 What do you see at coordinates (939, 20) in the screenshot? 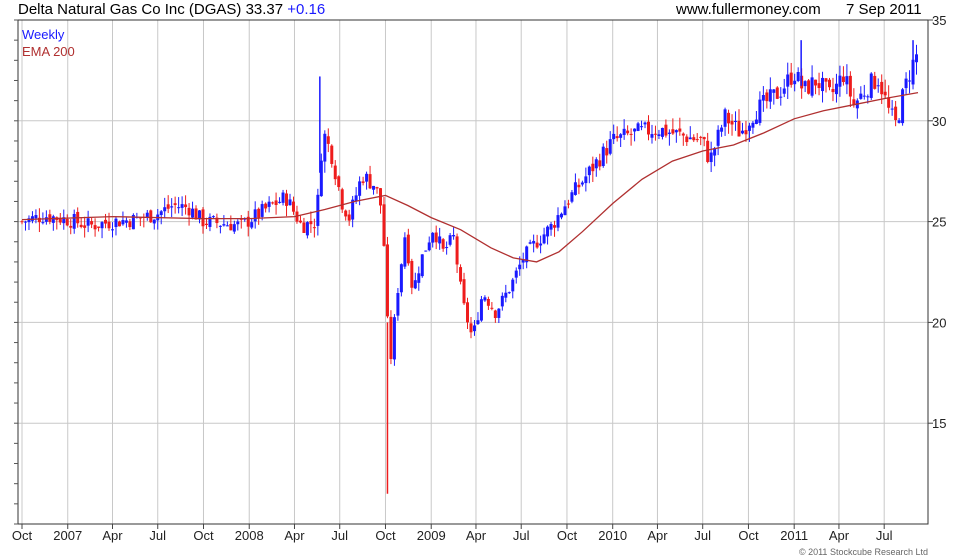
I see `y-tick-label: 35` at bounding box center [939, 20].